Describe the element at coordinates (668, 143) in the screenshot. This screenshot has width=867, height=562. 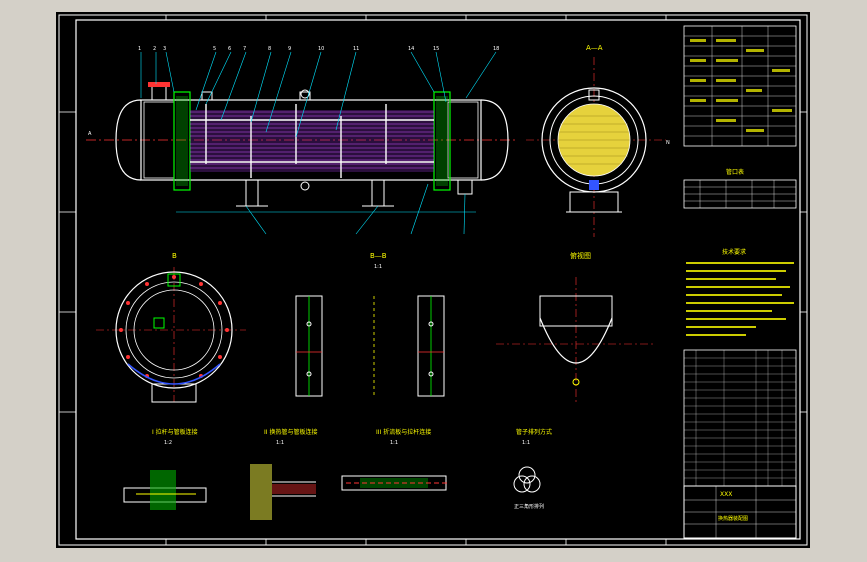
I see `svg-text: N` at that location.